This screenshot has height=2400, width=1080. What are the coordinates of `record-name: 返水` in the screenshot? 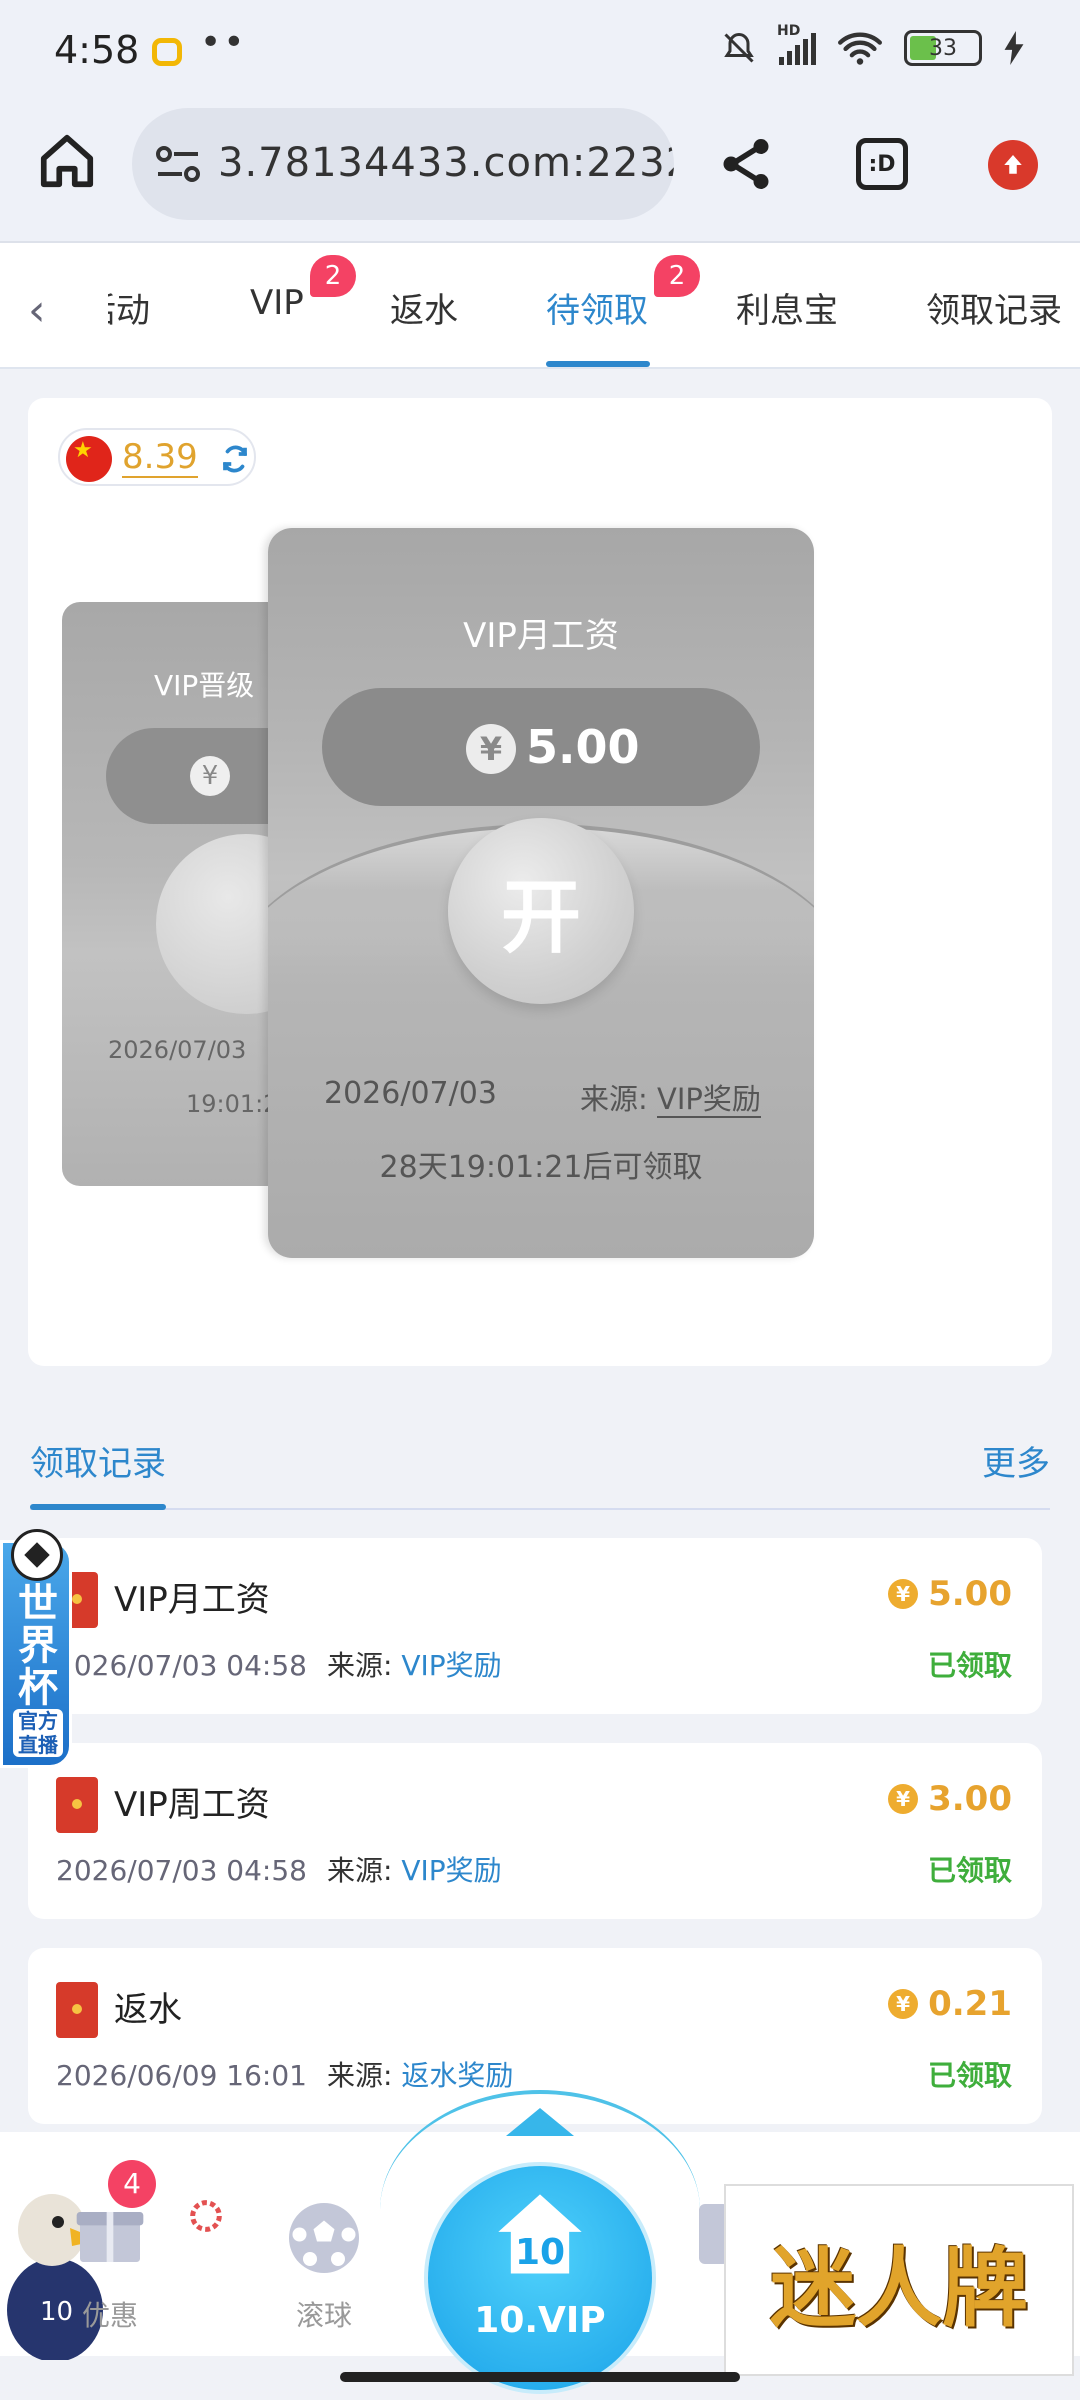 It's located at (148, 2010).